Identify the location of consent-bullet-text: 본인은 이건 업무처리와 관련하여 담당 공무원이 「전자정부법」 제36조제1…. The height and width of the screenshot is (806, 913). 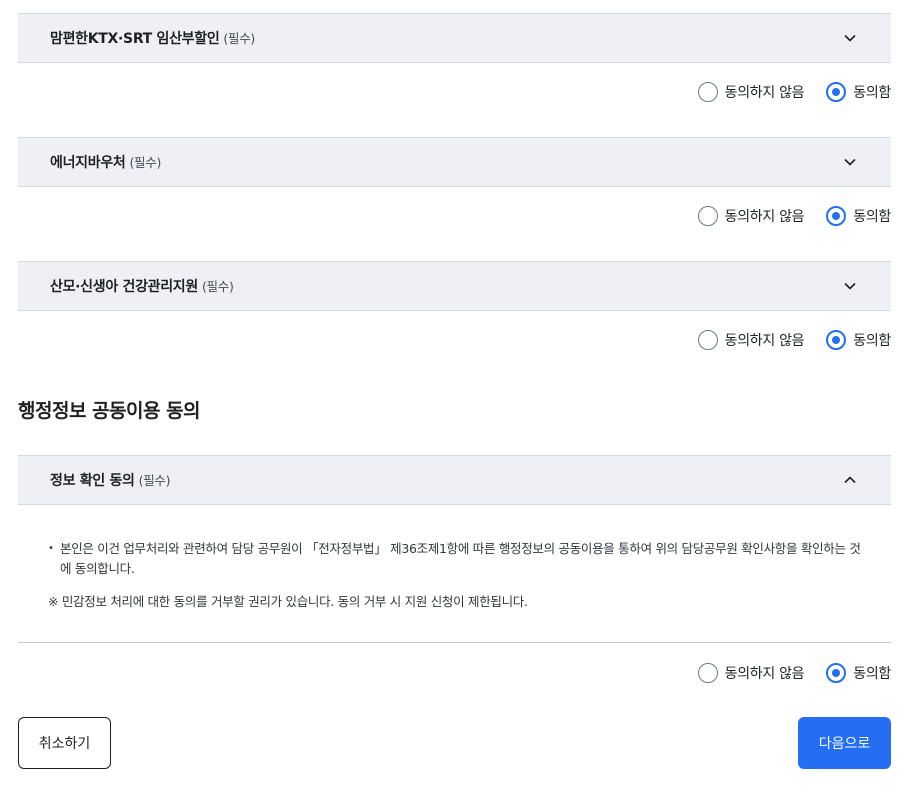
(456, 559).